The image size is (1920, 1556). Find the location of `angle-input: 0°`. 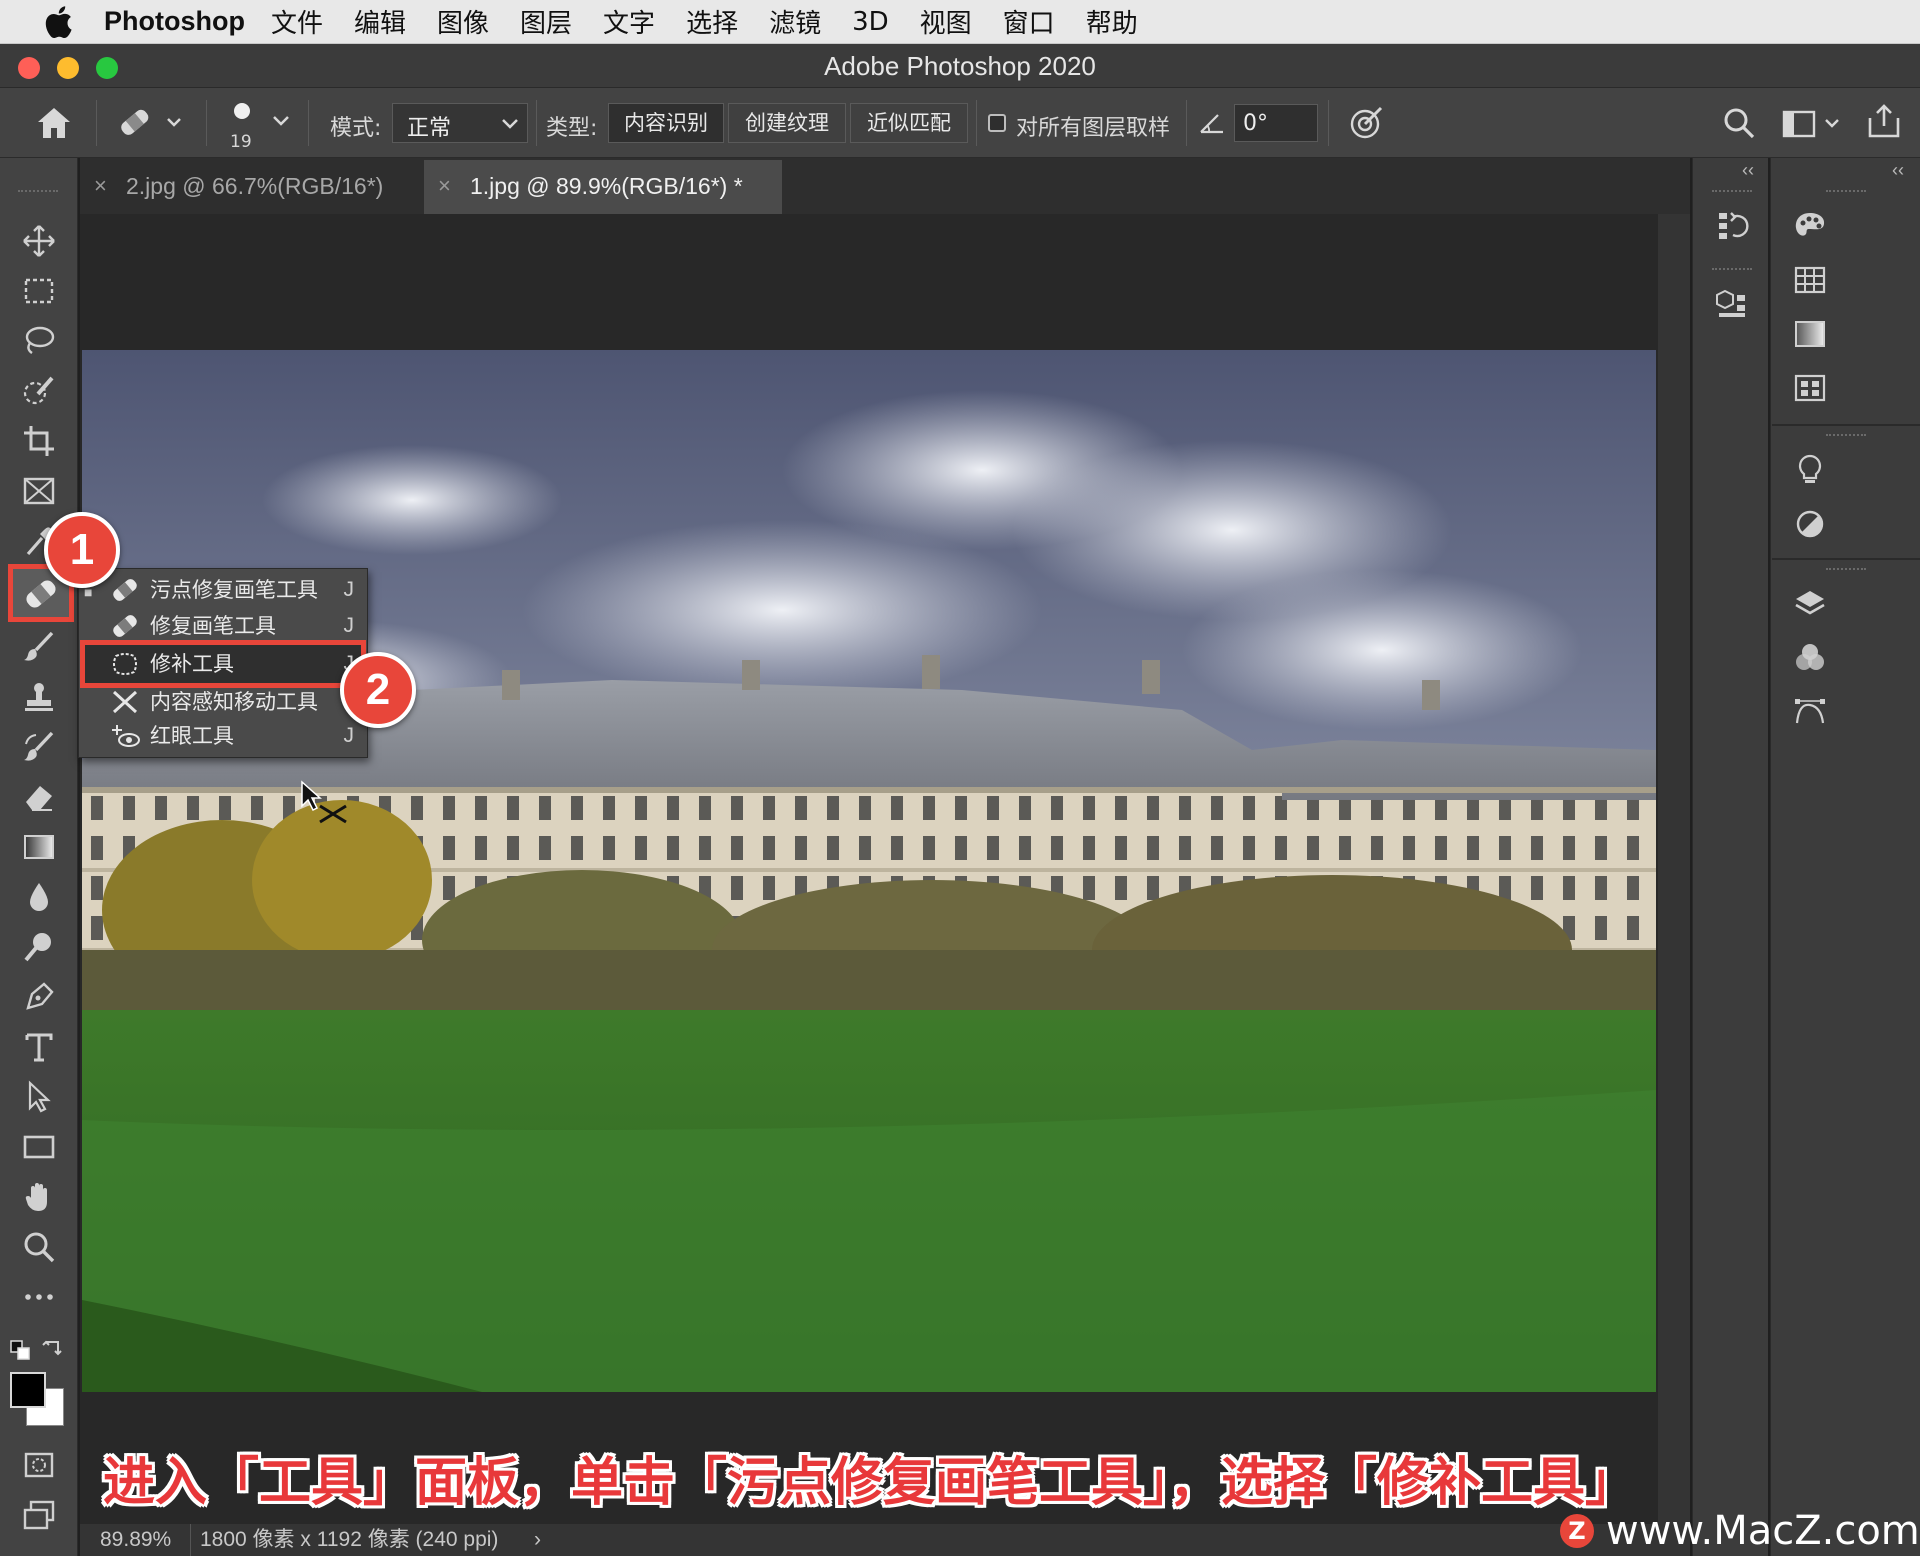

angle-input: 0° is located at coordinates (1276, 123).